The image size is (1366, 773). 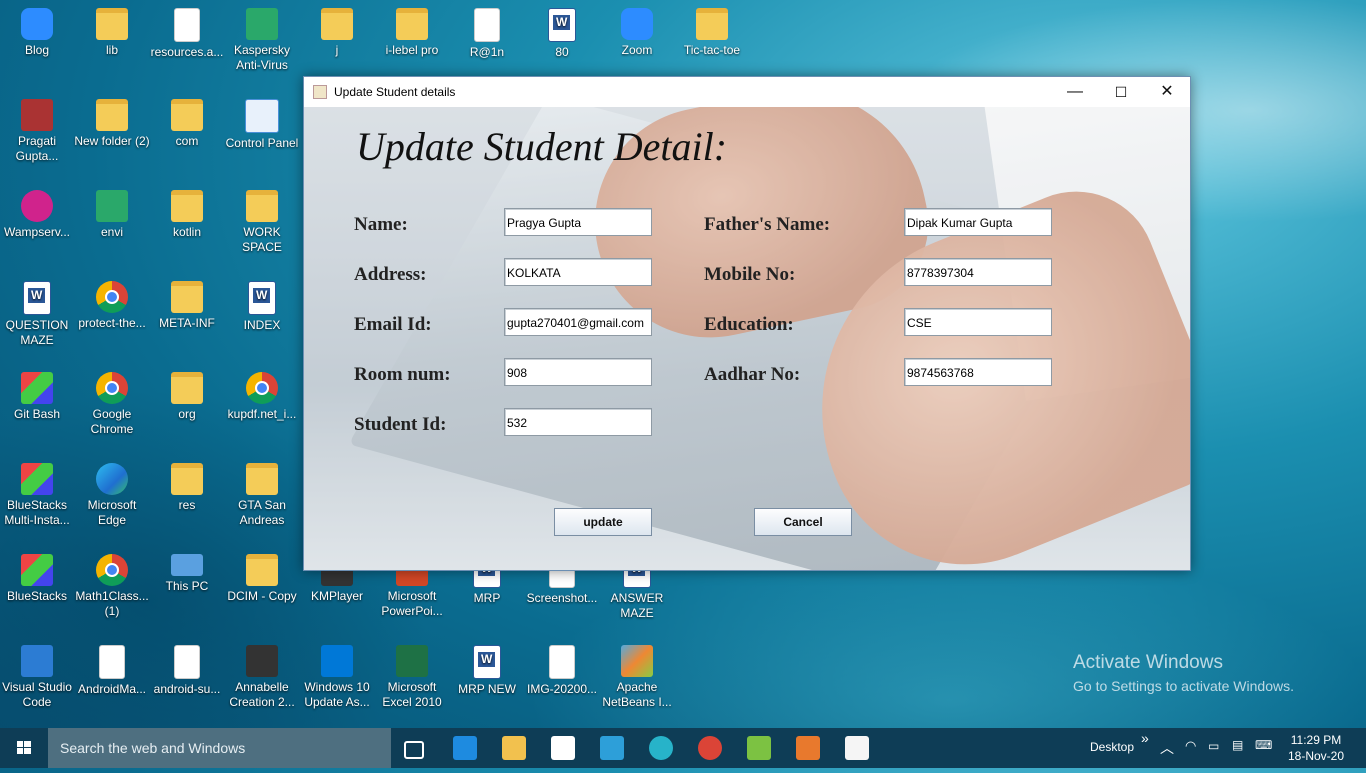 What do you see at coordinates (320, 92) in the screenshot?
I see `java-app-icon` at bounding box center [320, 92].